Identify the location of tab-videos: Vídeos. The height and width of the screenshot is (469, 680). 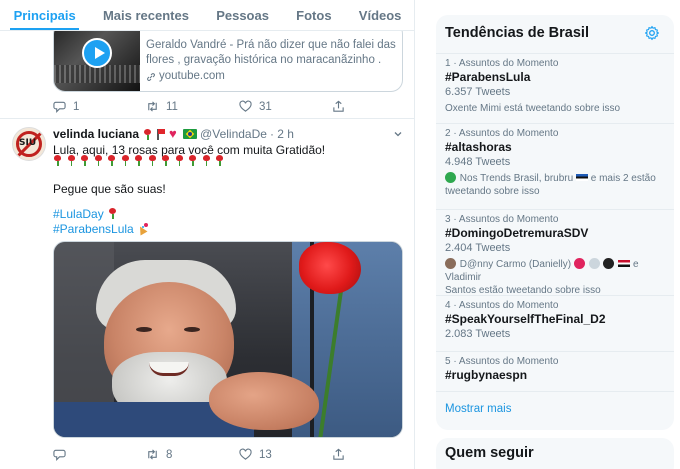
(379, 15).